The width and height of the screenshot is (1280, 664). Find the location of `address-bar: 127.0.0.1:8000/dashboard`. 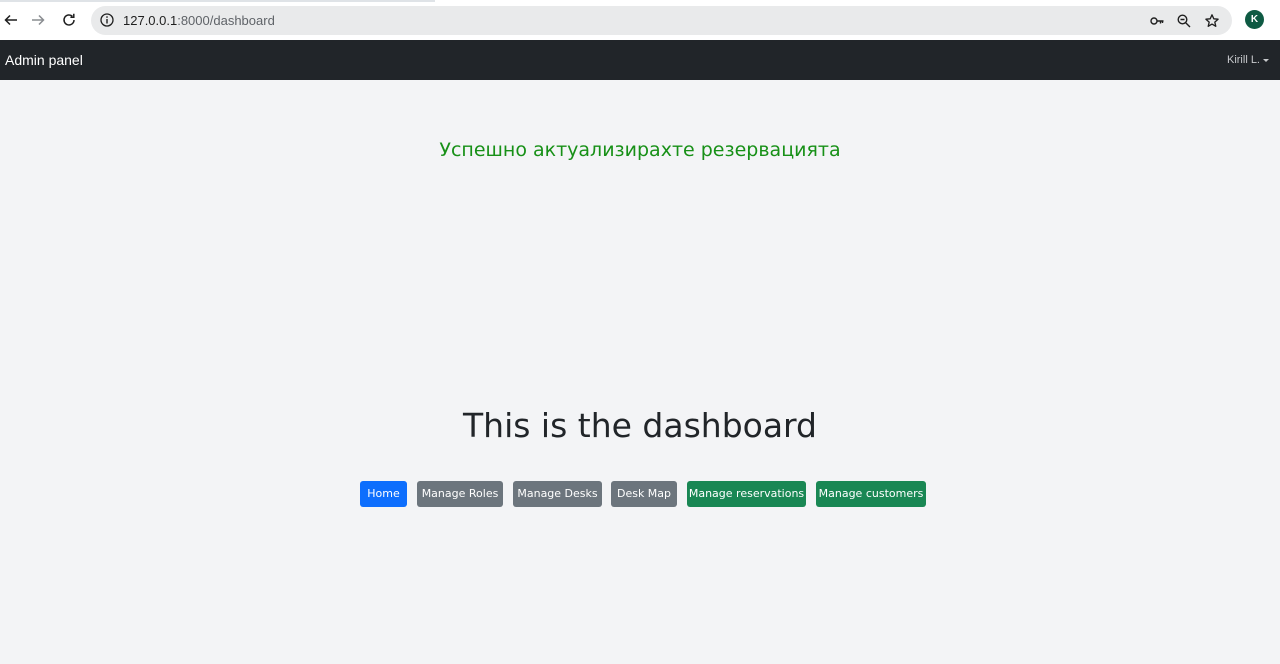

address-bar: 127.0.0.1:8000/dashboard is located at coordinates (661, 20).